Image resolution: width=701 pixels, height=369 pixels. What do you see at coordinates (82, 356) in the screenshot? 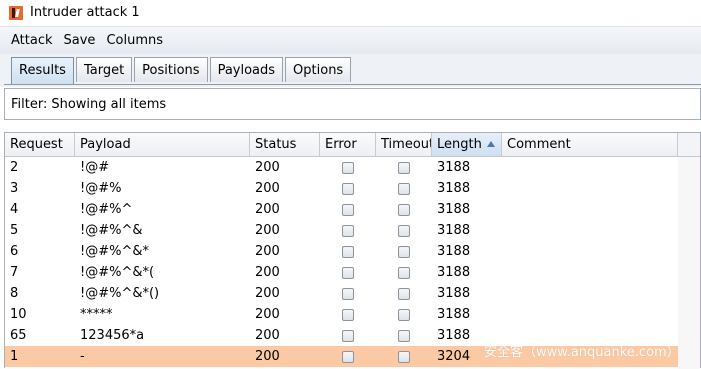
I see `cell-payload: -` at bounding box center [82, 356].